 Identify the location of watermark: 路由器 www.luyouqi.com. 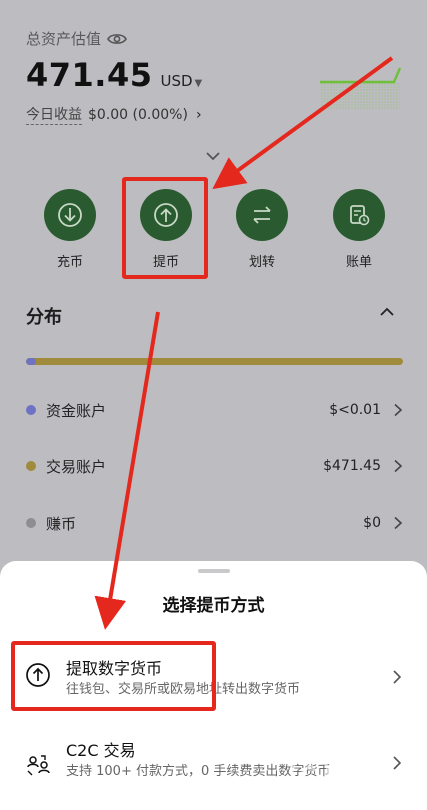
(356, 775).